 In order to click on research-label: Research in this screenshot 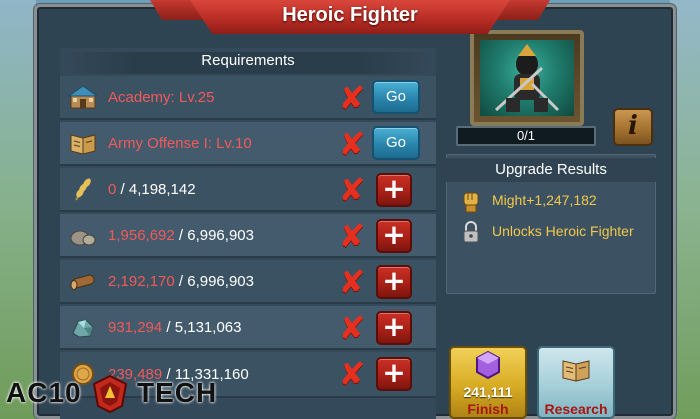, I will do `click(576, 409)`.